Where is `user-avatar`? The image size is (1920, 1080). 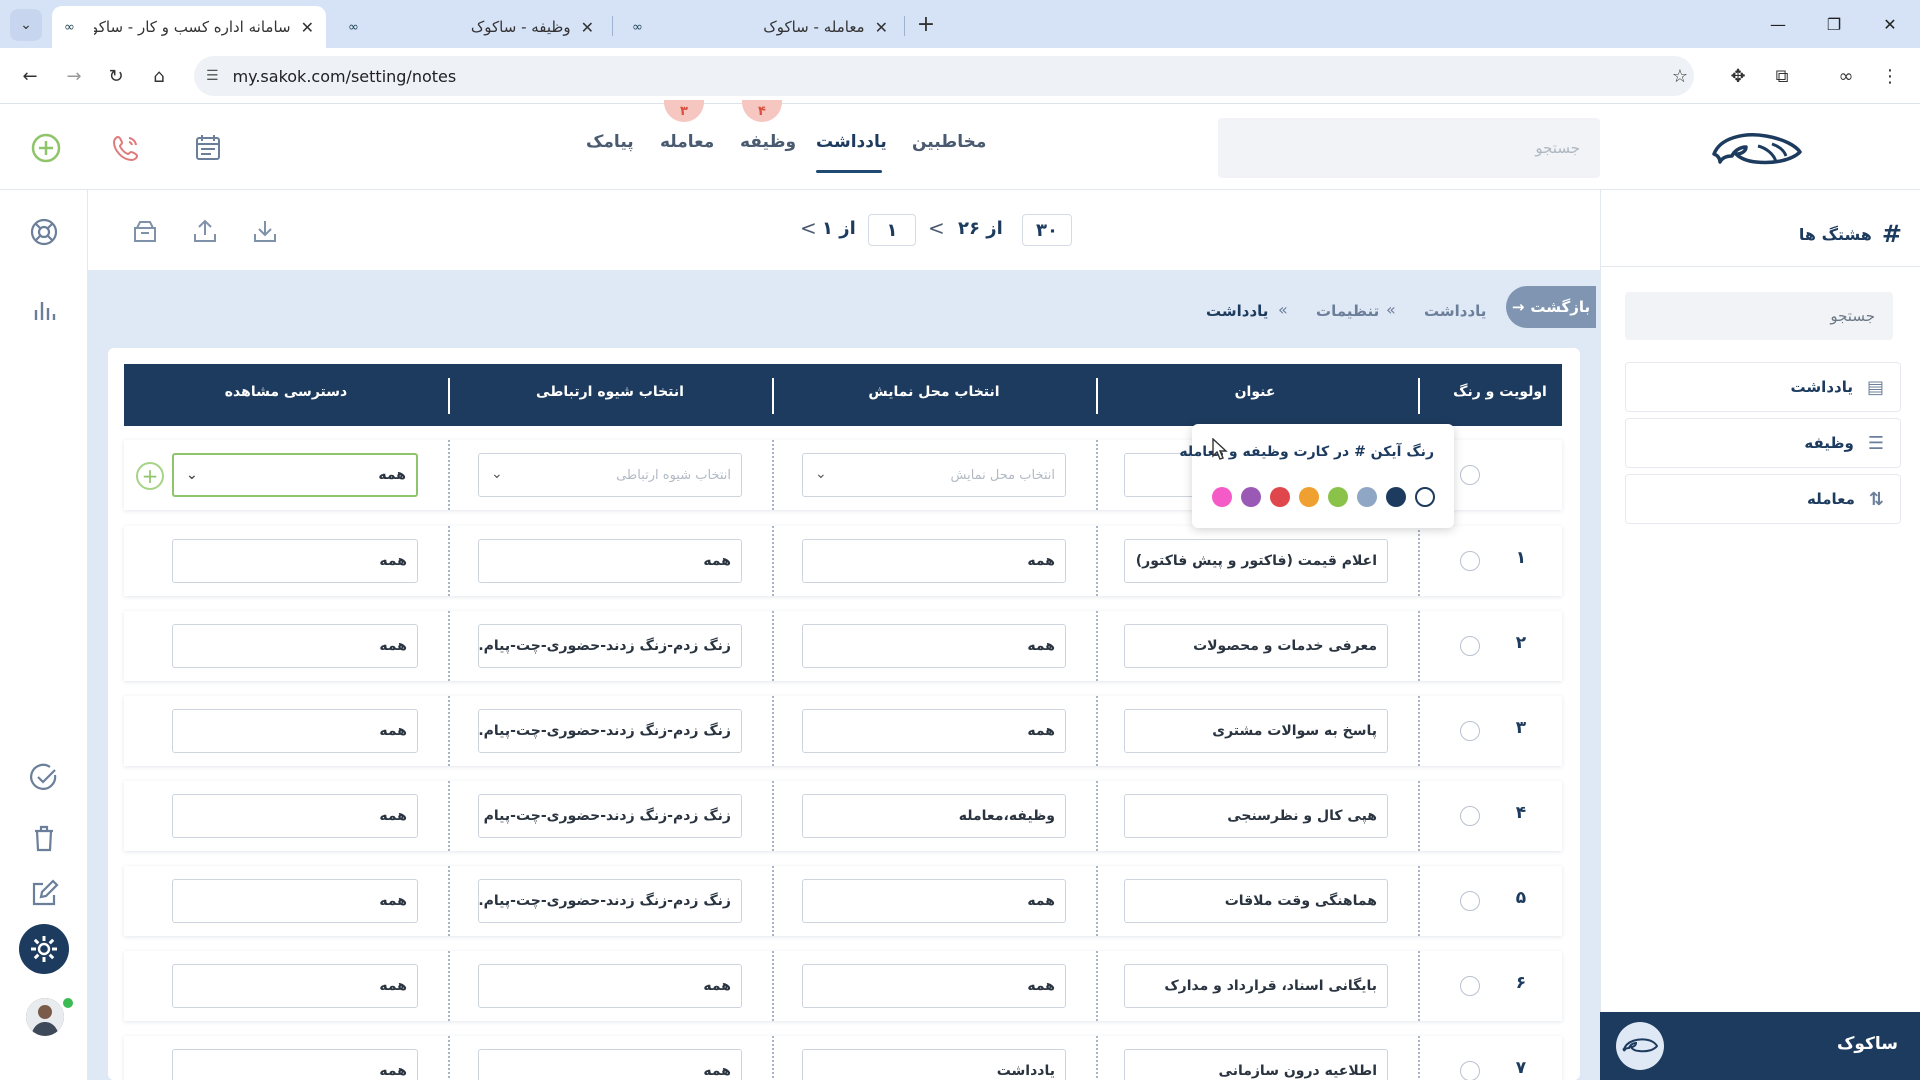 user-avatar is located at coordinates (45, 1017).